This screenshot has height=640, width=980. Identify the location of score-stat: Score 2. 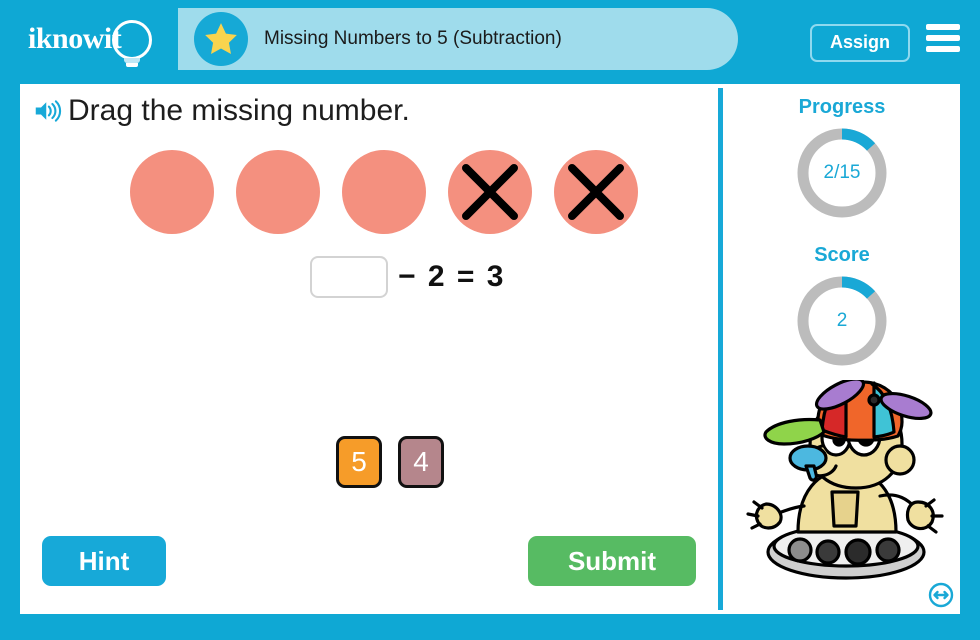
(842, 306).